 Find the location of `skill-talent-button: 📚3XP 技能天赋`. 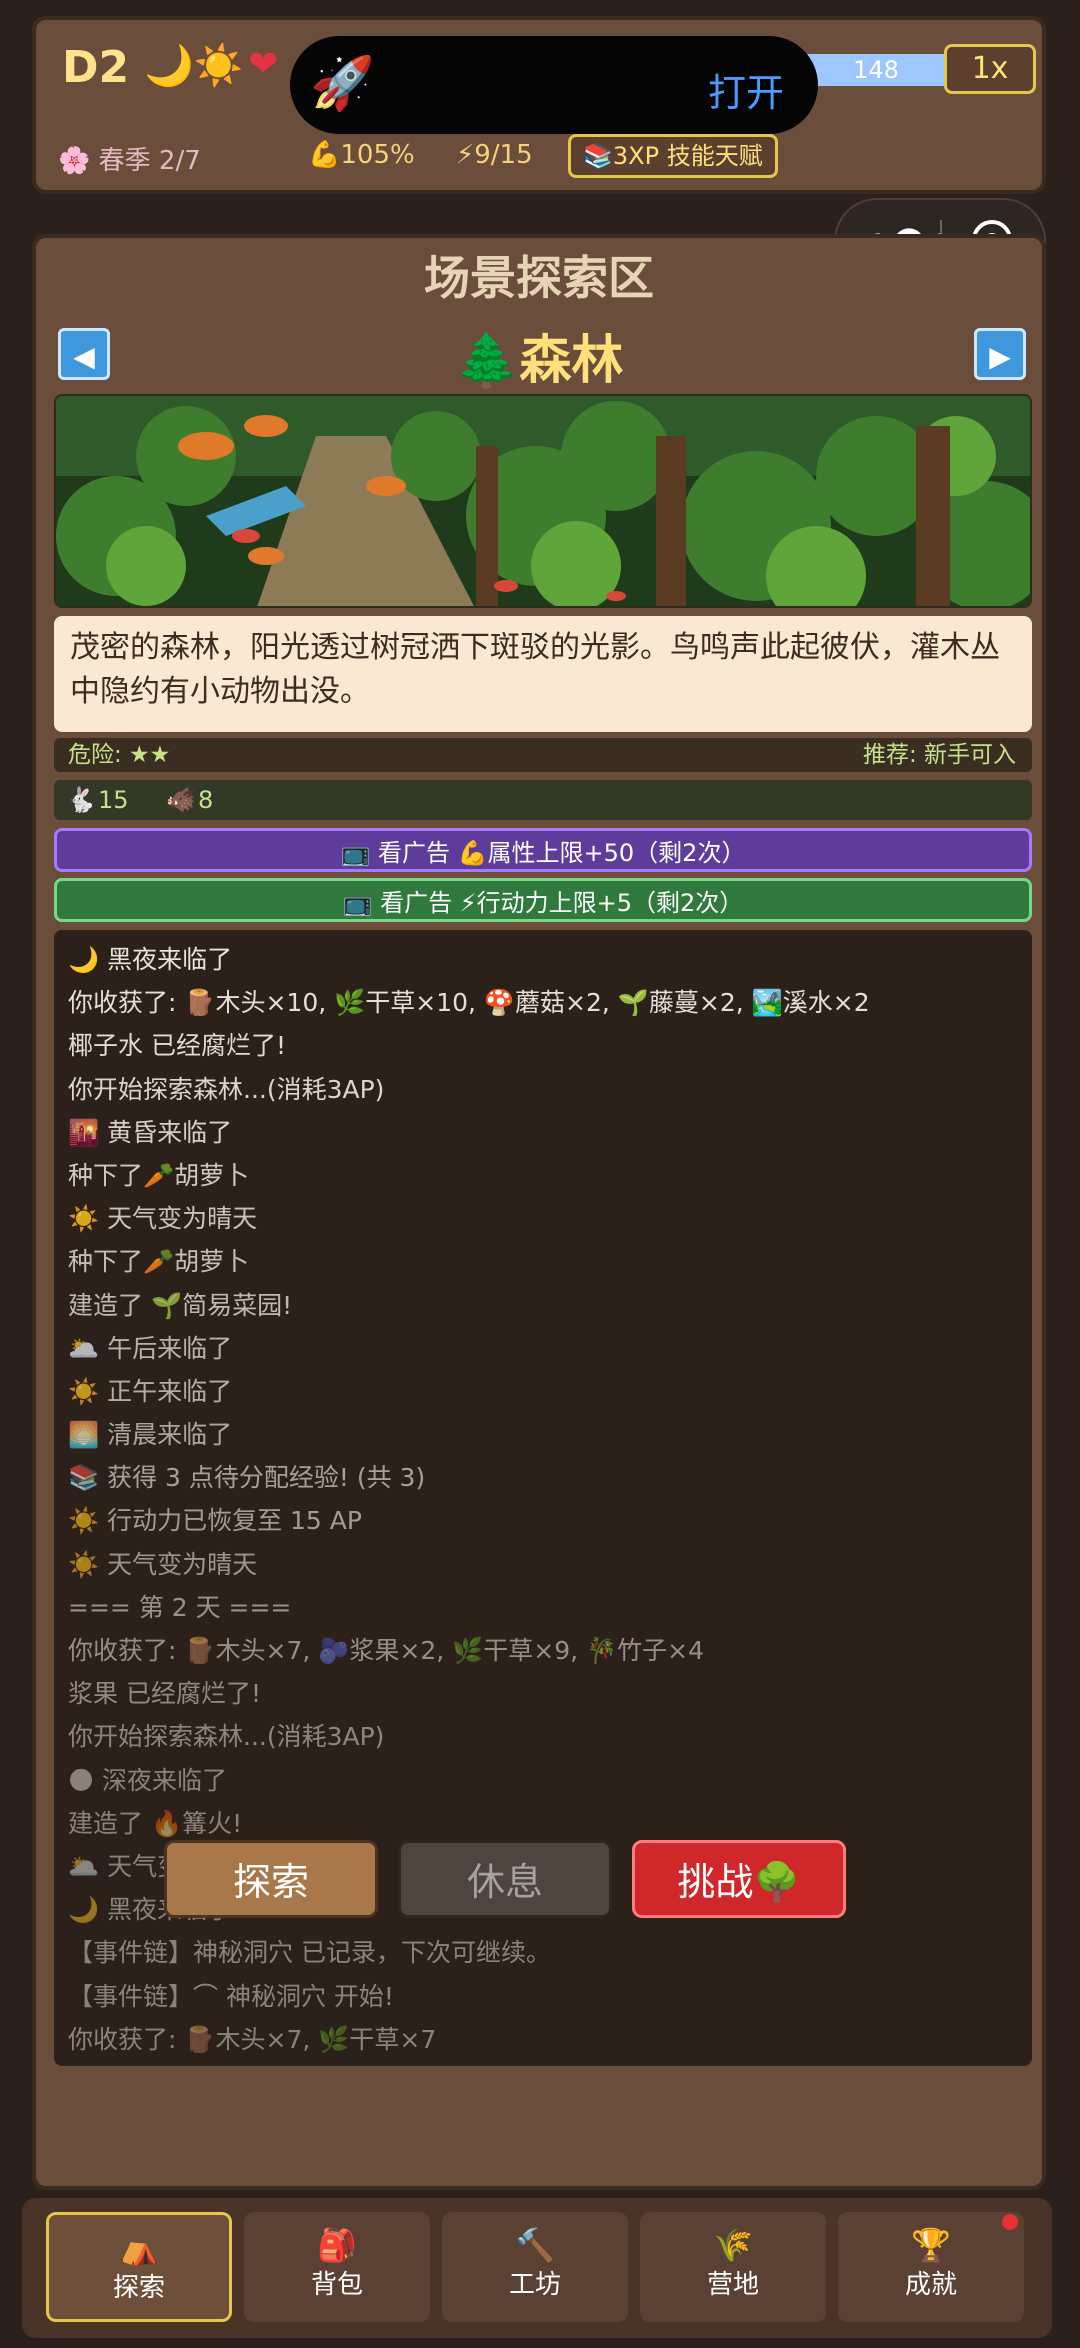

skill-talent-button: 📚3XP 技能天赋 is located at coordinates (673, 156).